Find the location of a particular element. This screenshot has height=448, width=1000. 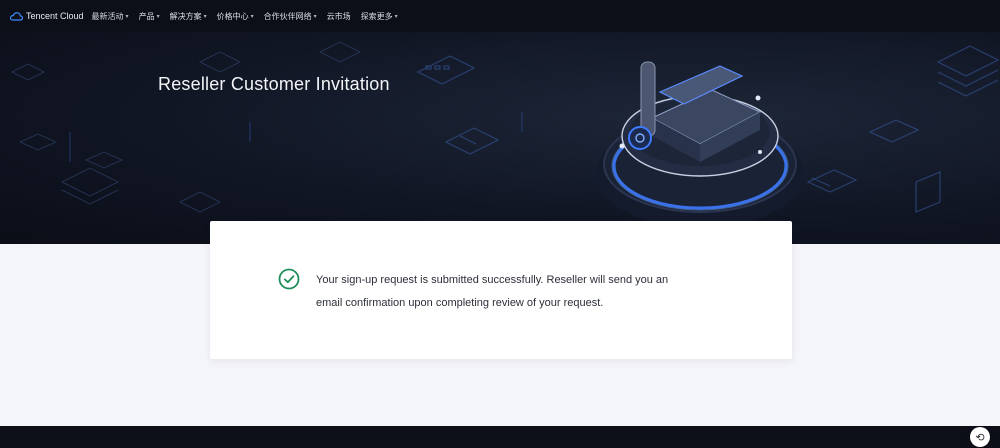

nav-item-label: 最新活动 is located at coordinates (107, 16).